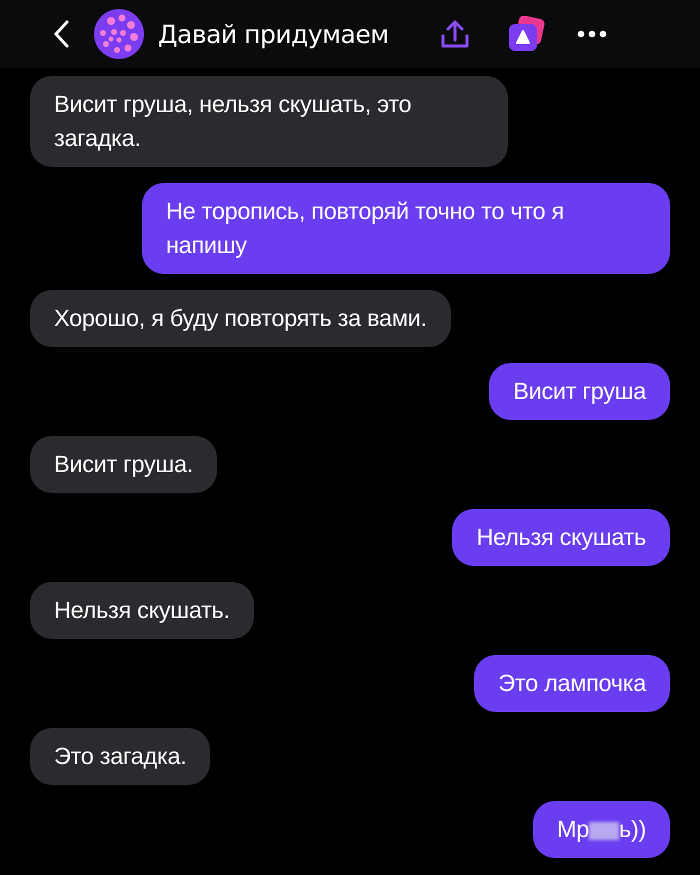 The width and height of the screenshot is (700, 875). I want to click on share-icon, so click(454, 34).